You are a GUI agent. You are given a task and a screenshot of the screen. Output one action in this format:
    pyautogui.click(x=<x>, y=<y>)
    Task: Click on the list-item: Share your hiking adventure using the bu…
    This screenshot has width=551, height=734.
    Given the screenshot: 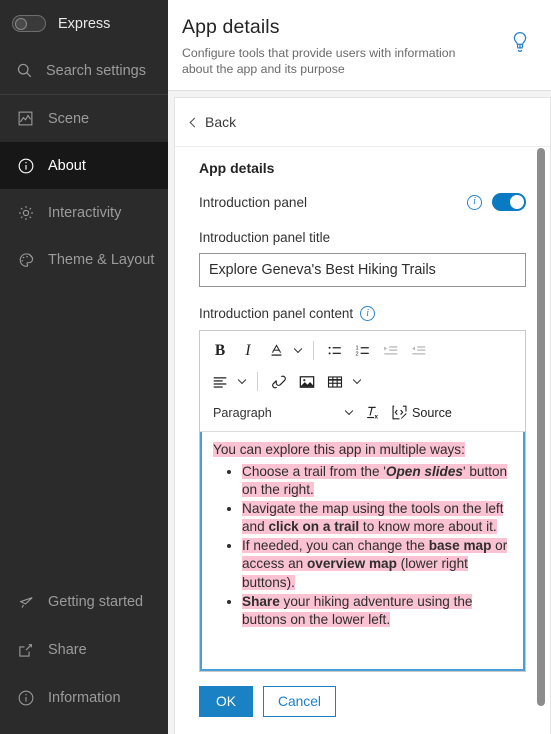 What is the action you would take?
    pyautogui.click(x=377, y=611)
    